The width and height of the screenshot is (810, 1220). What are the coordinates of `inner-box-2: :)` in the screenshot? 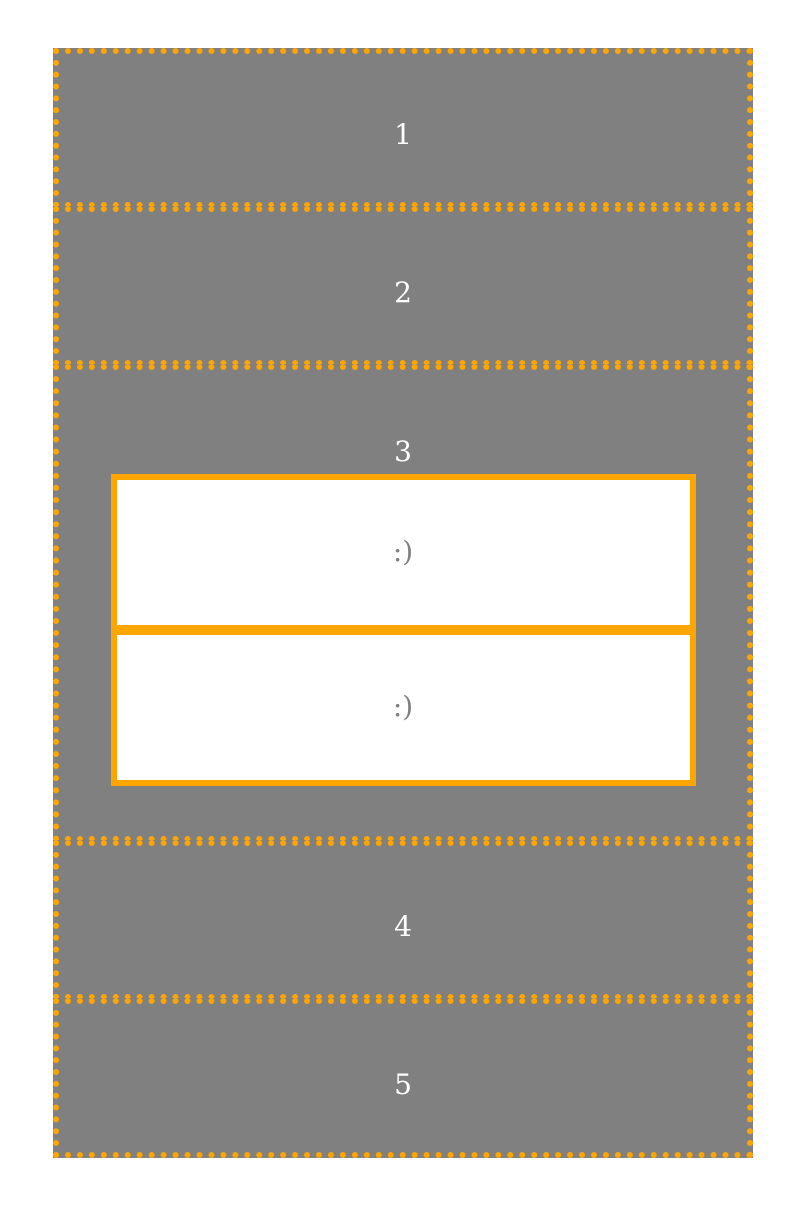 It's located at (403, 707).